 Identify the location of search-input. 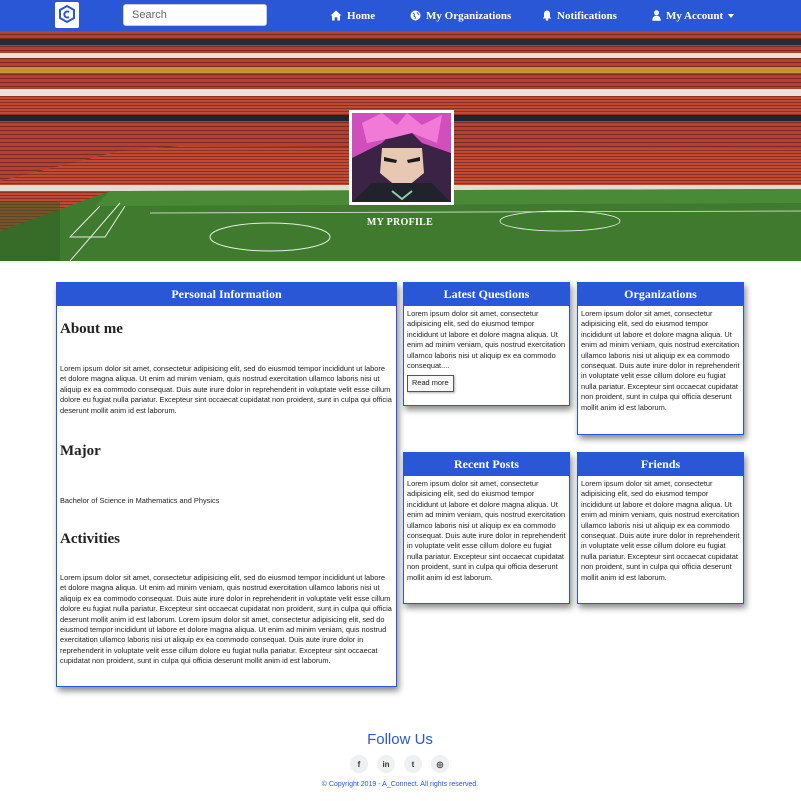
(195, 15).